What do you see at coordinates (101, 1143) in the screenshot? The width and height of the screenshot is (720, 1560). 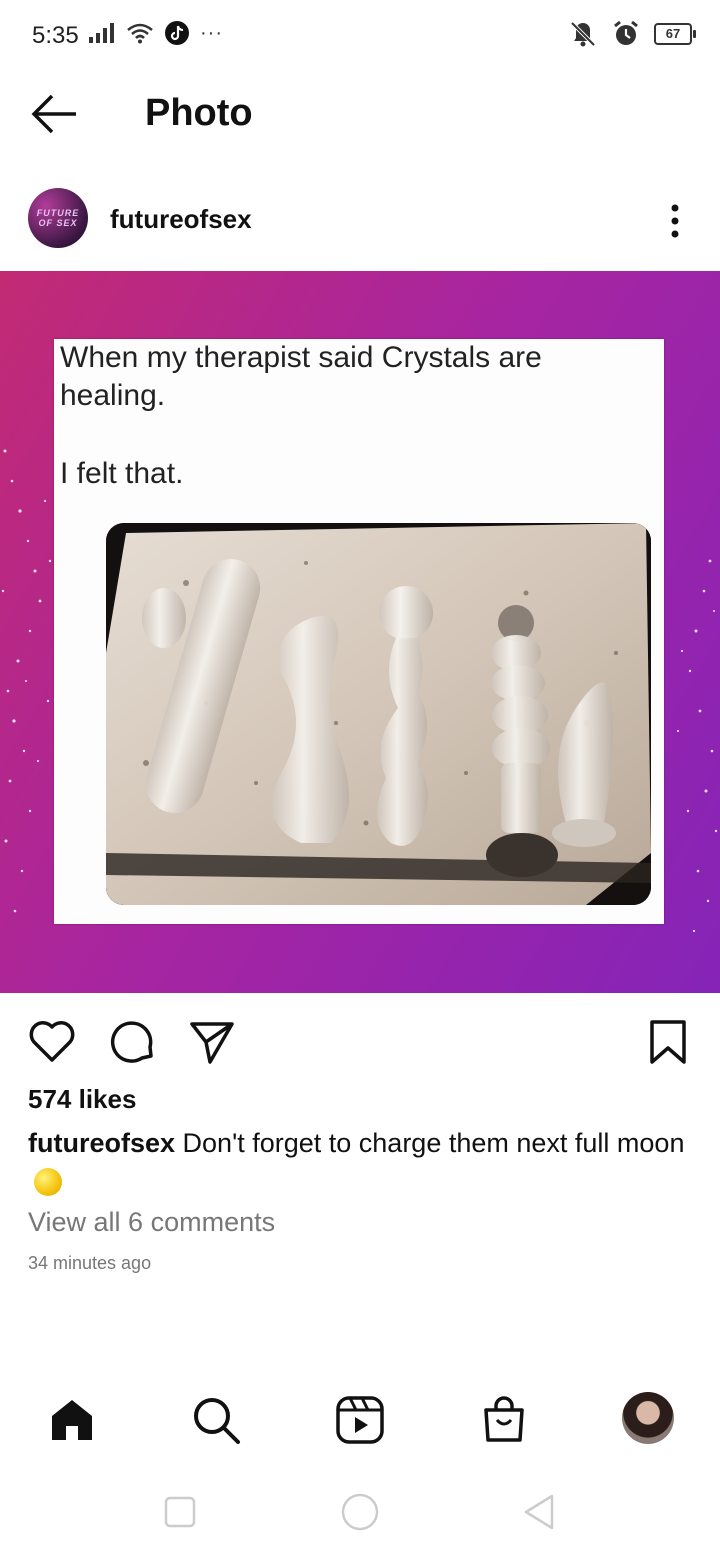 I see `caption-username: futureofsex` at bounding box center [101, 1143].